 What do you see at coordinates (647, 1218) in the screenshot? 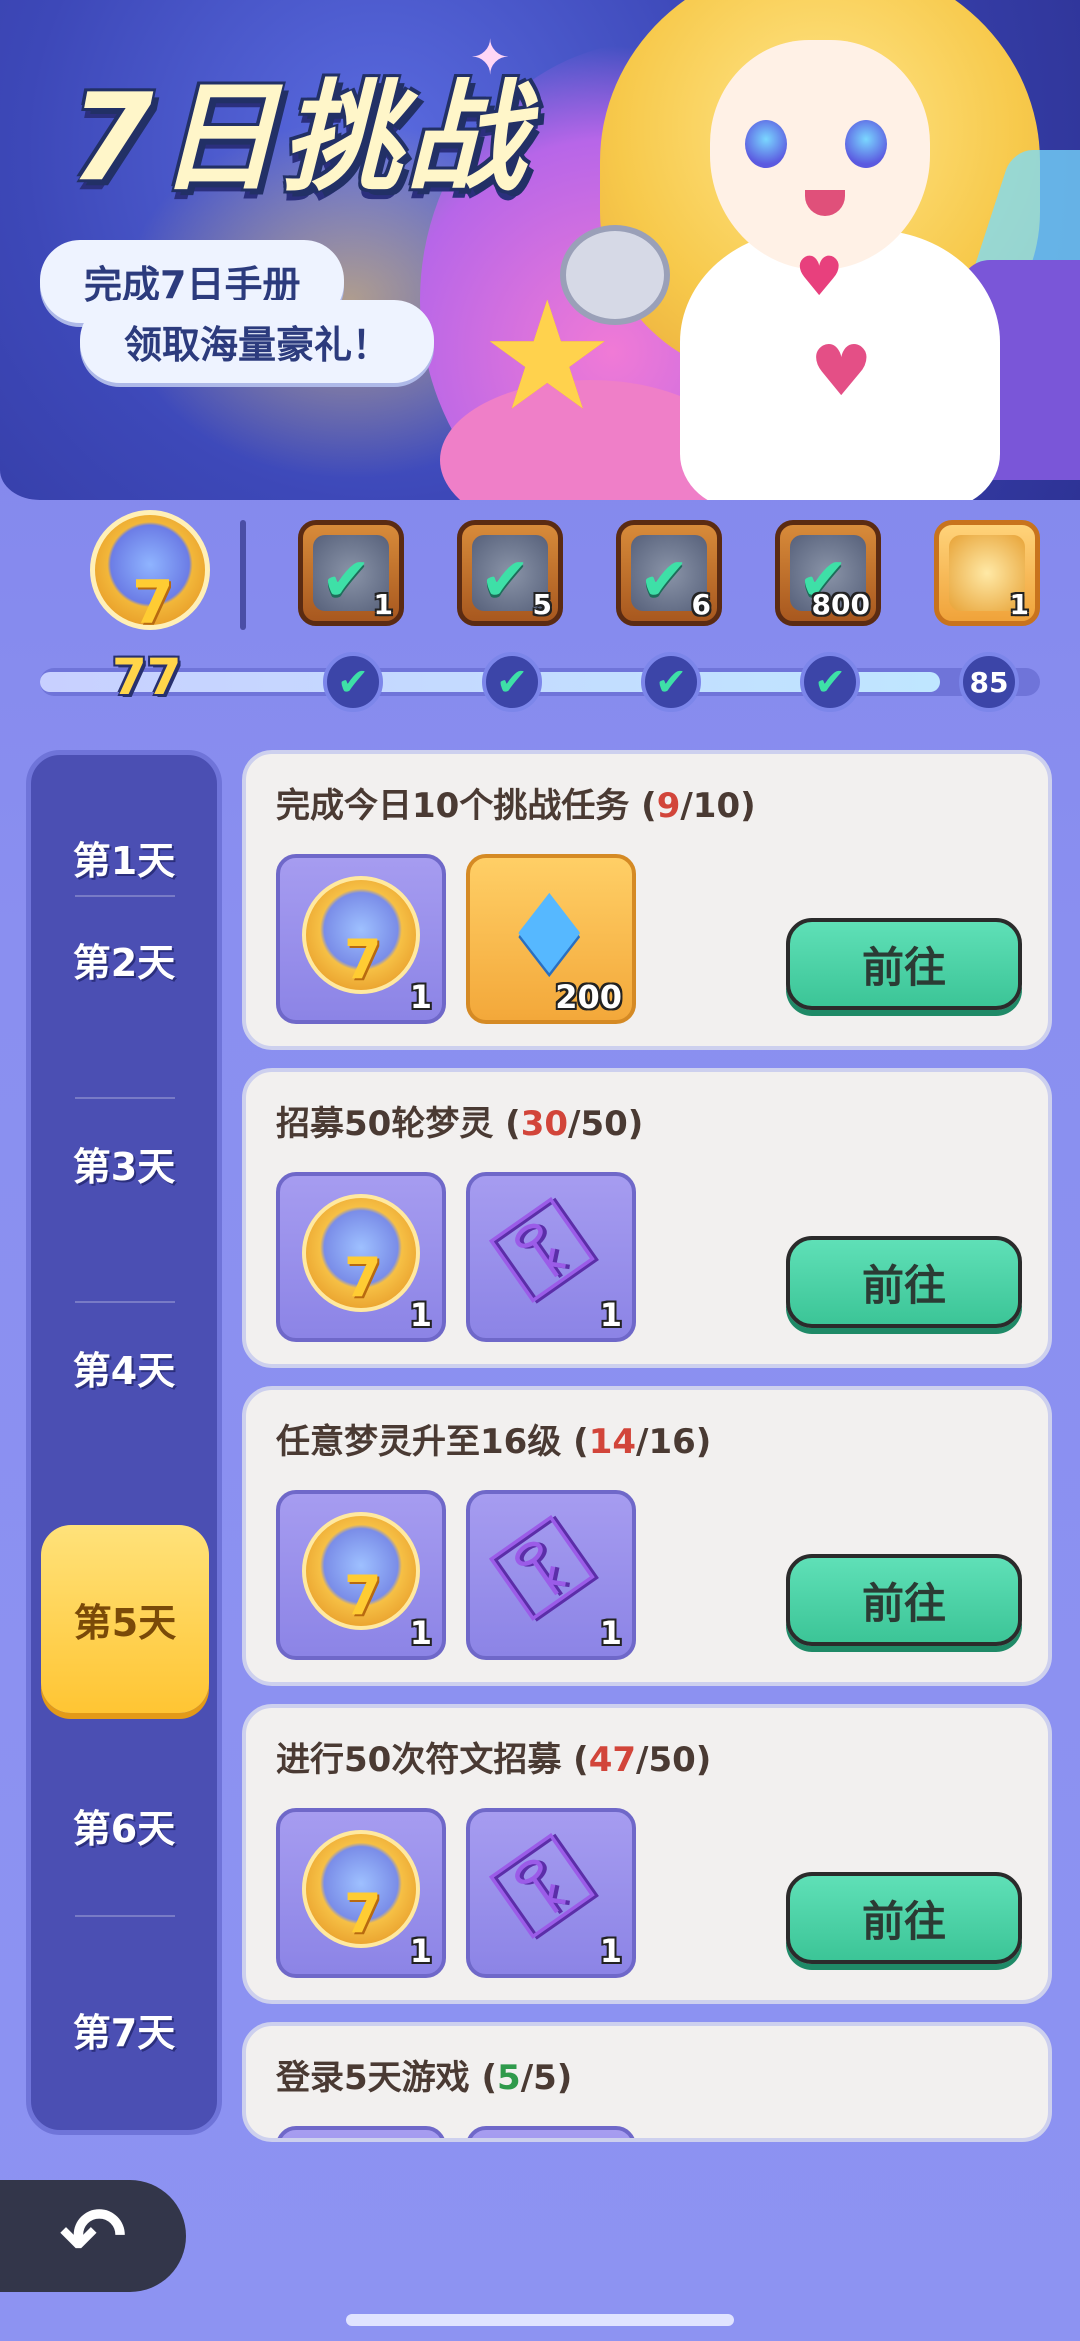
I see `task-card: 招募50轮梦灵 (30/50) 7 1 ⚿ 1 前往` at bounding box center [647, 1218].